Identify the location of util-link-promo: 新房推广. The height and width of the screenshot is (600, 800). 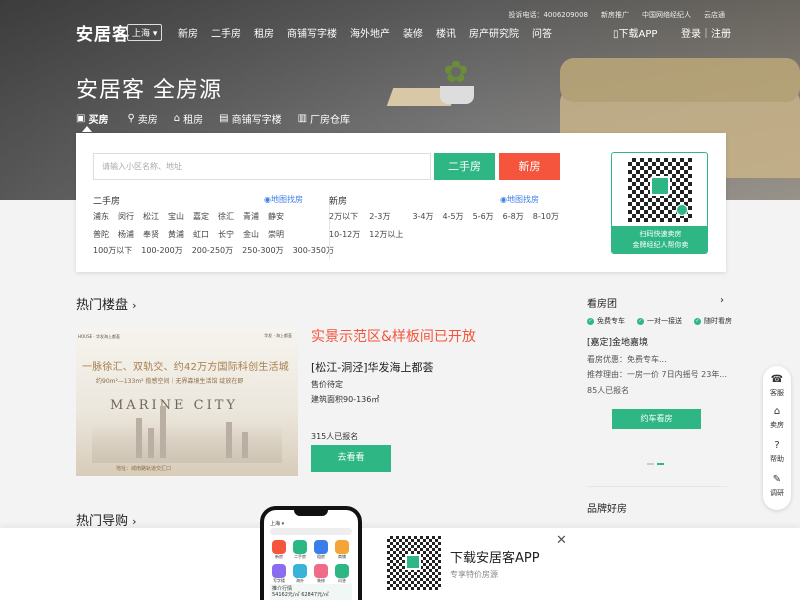
(615, 15).